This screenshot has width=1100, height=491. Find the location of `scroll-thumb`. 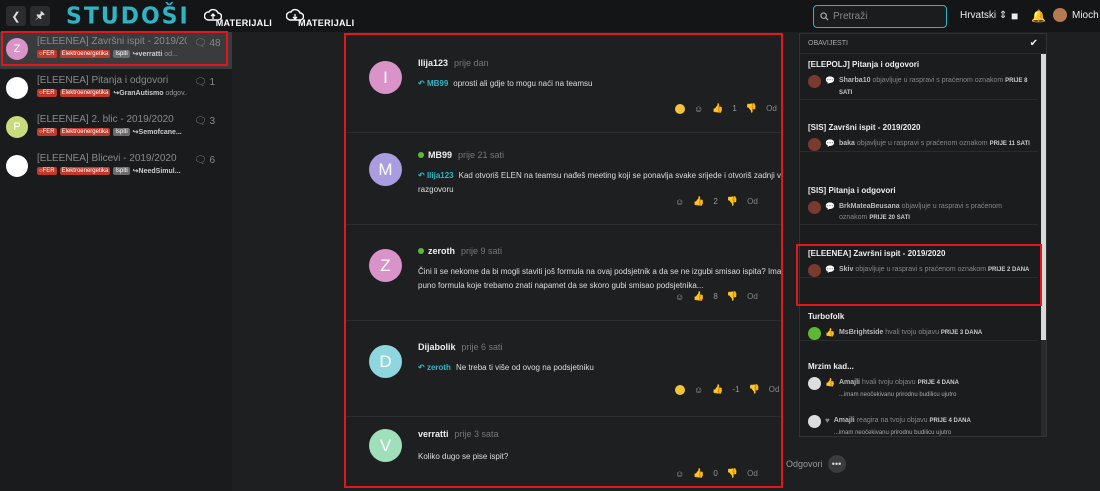

scroll-thumb is located at coordinates (1043, 197).